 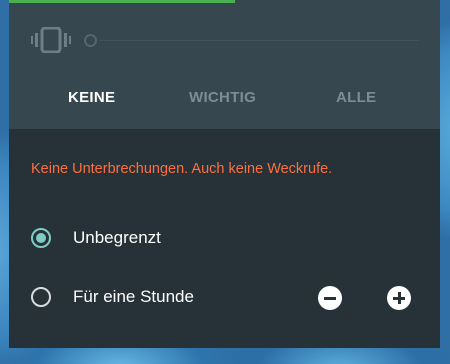 I want to click on radio-fuer-eine-stunde, so click(x=41, y=297).